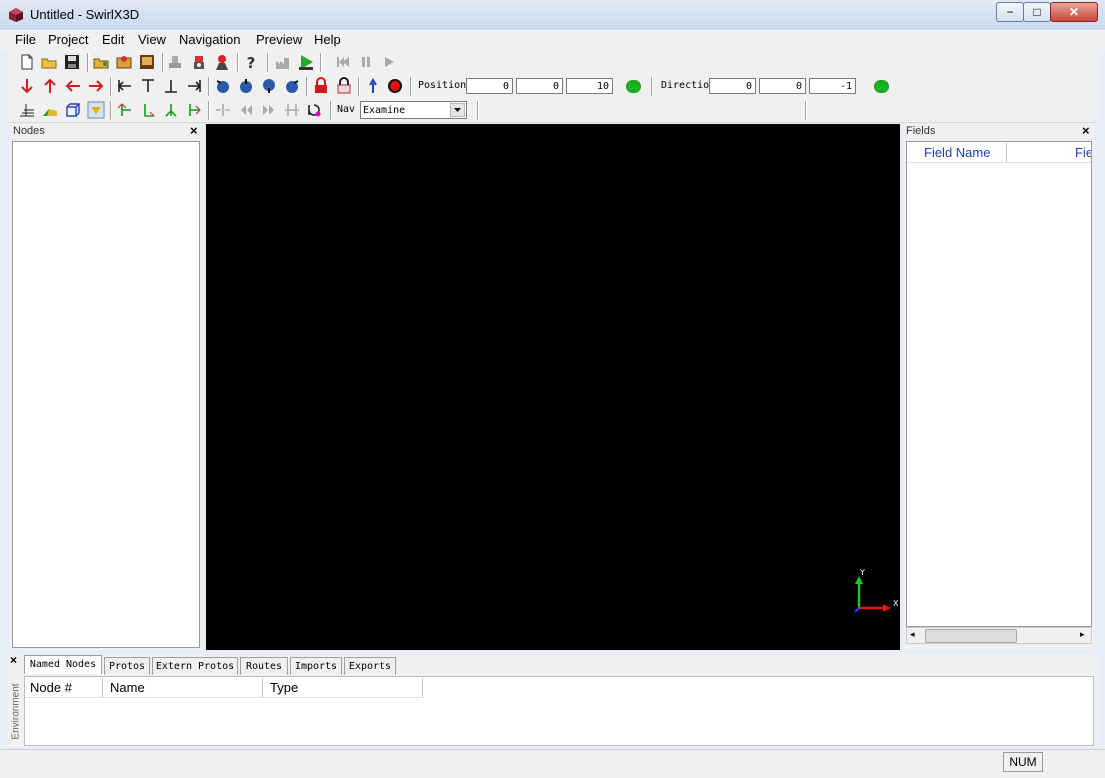 This screenshot has height=778, width=1105. I want to click on cube-icon, so click(73, 110).